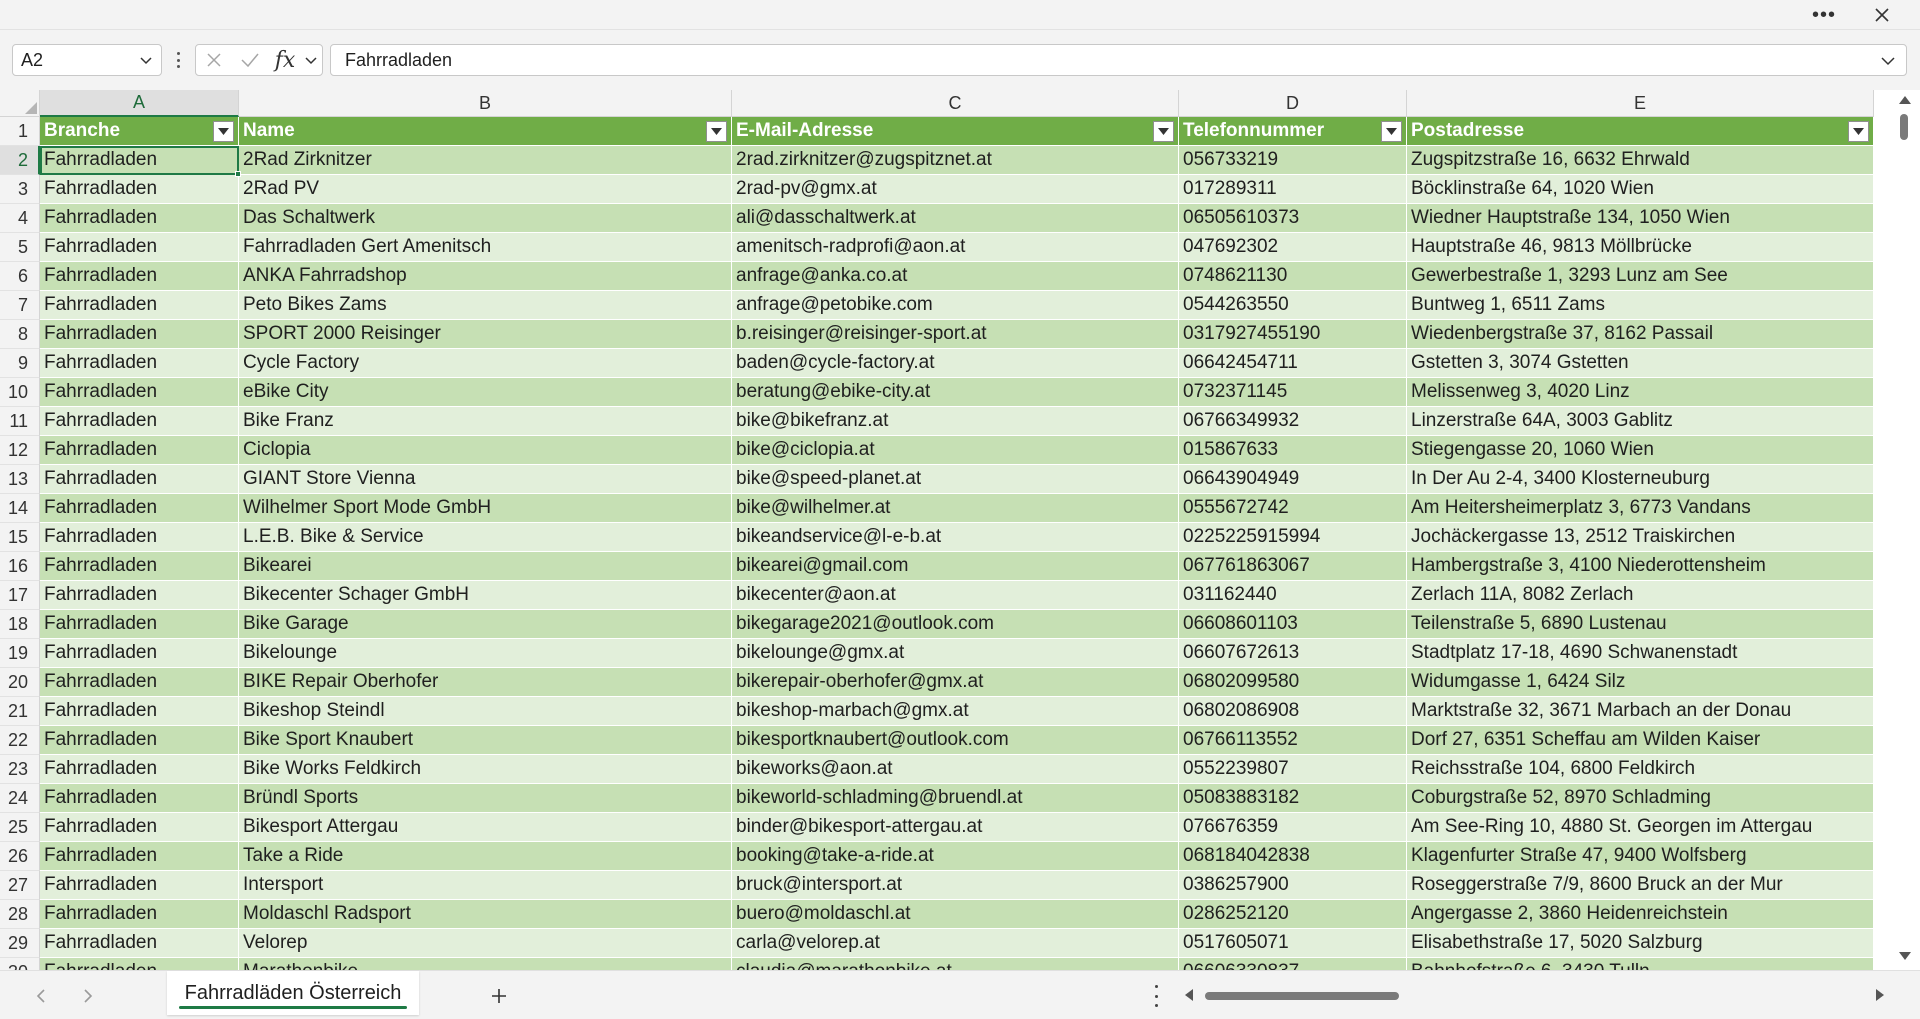 This screenshot has width=1920, height=1019. What do you see at coordinates (1640, 964) in the screenshot?
I see `cell-postadresse: Bahnhofstraße 6, 3430 Tulln` at bounding box center [1640, 964].